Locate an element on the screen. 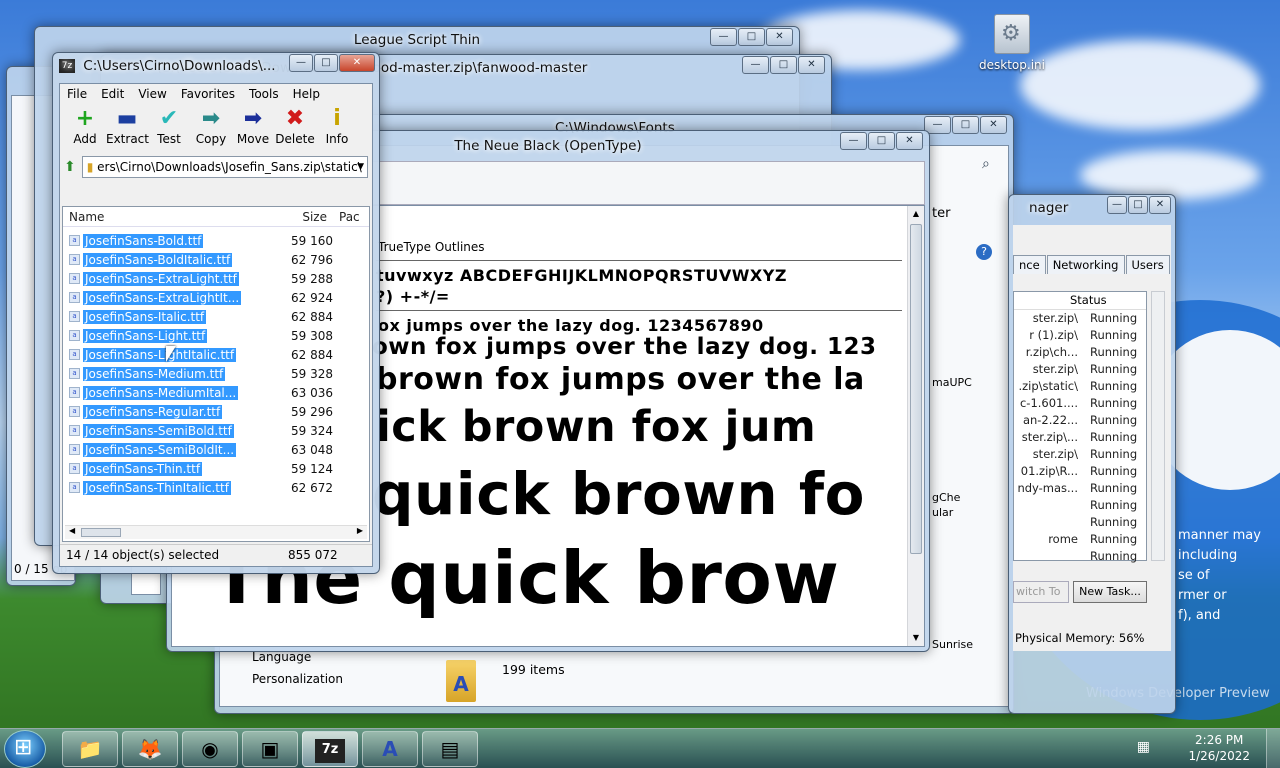  toolbar-extract-button: ▬ Extract is located at coordinates (127, 129).